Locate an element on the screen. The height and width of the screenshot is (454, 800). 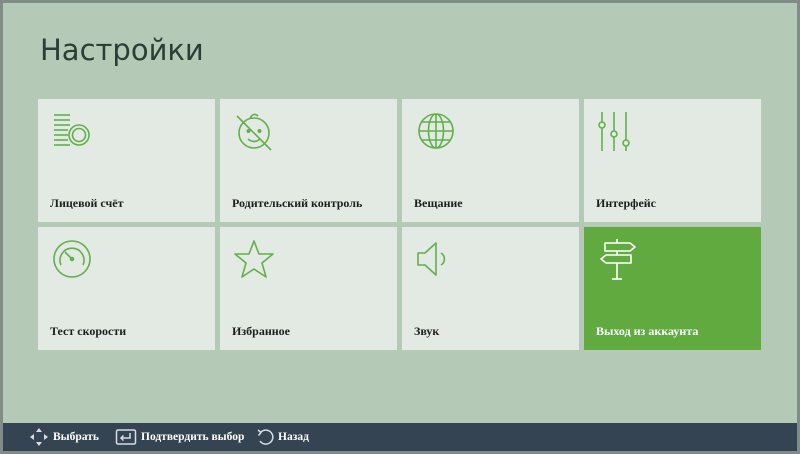
dpad-arrows-icon is located at coordinates (39, 437).